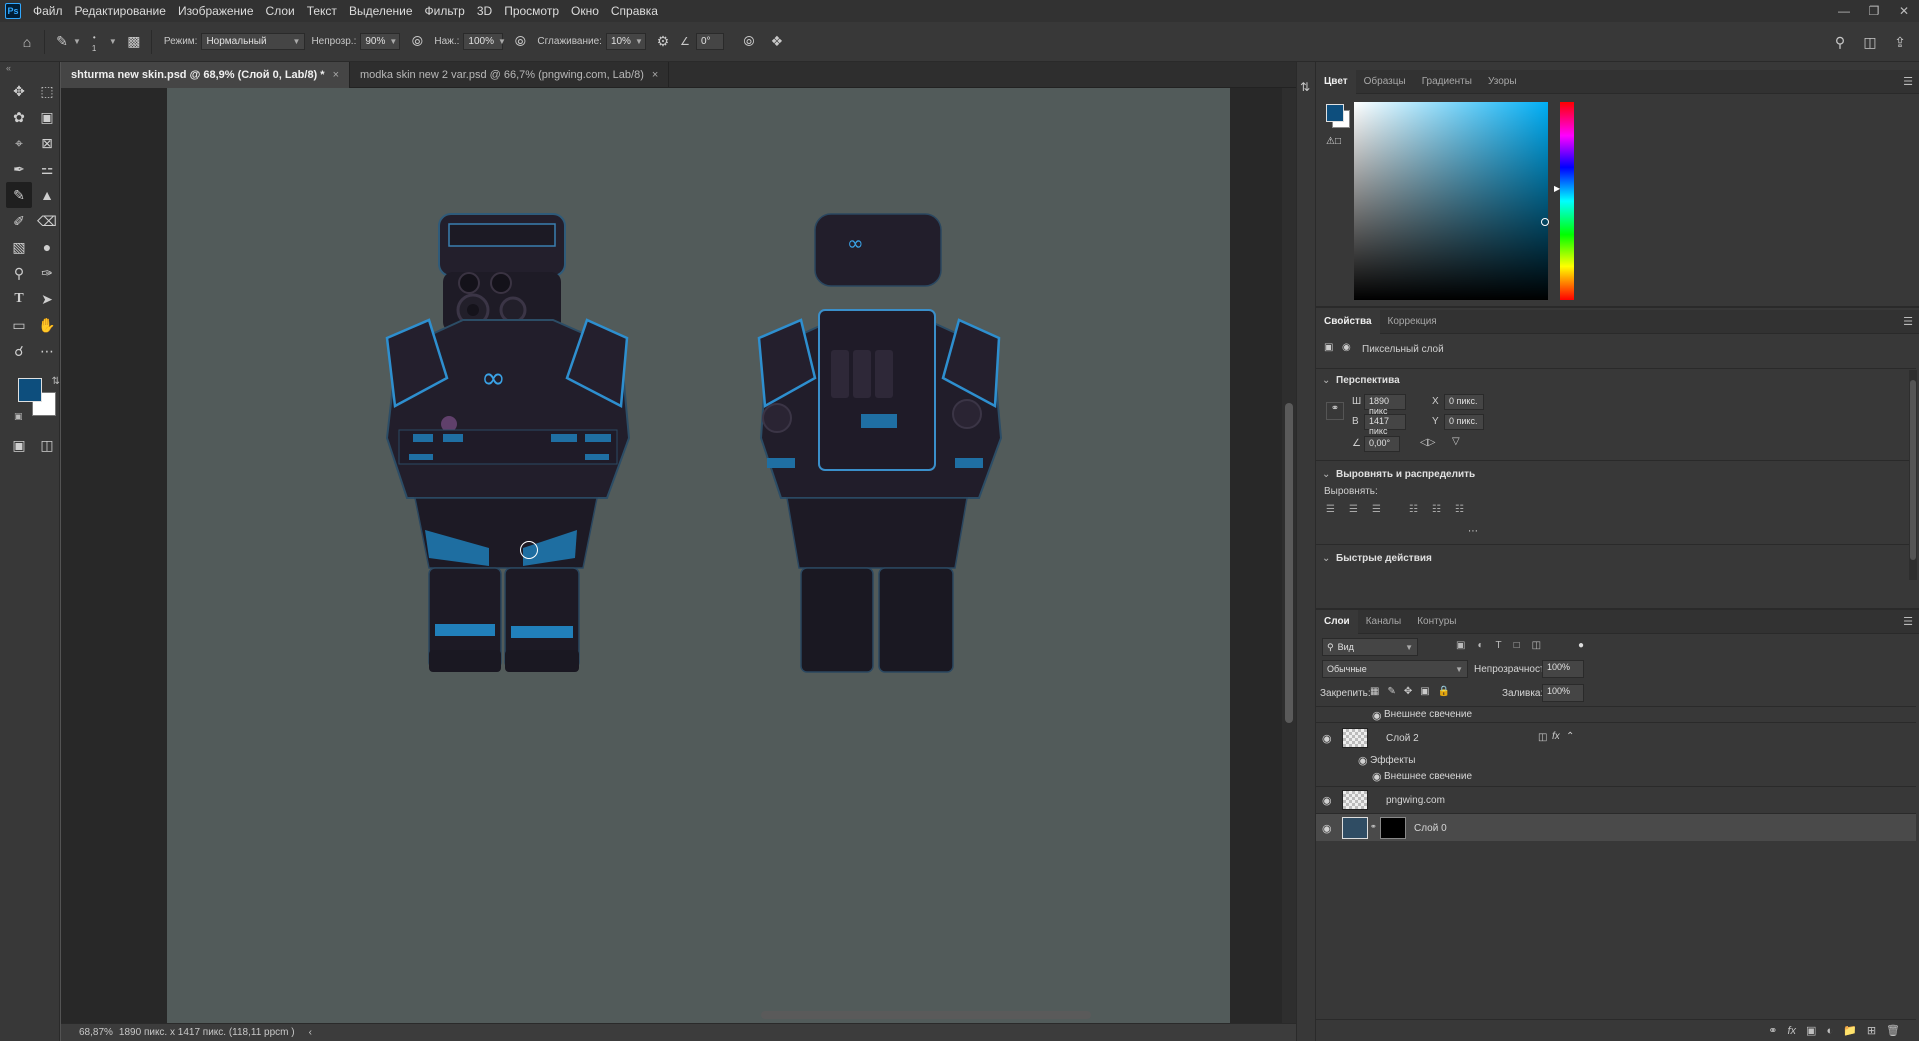 This screenshot has height=1041, width=1919. What do you see at coordinates (47, 351) in the screenshot?
I see `more-tools-icon: ⋯` at bounding box center [47, 351].